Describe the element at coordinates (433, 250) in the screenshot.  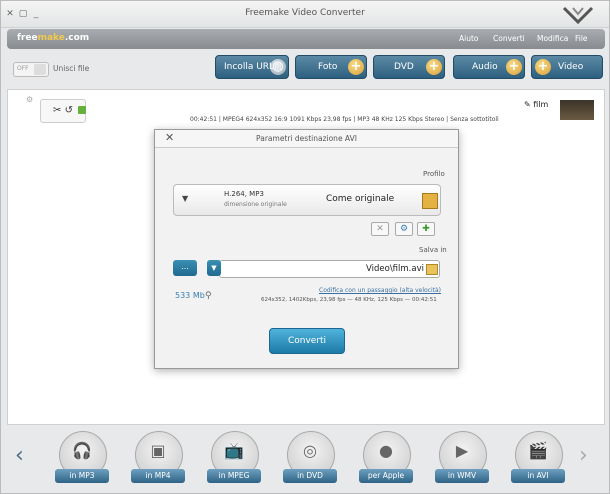
I see `save-label: Salva in` at that location.